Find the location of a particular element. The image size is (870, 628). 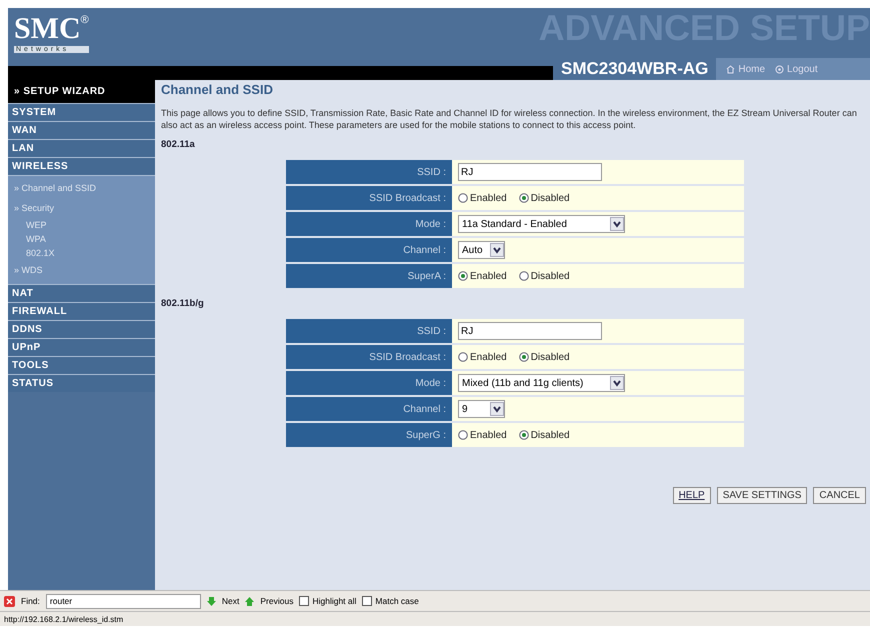

nav-section: WAN is located at coordinates (81, 130).